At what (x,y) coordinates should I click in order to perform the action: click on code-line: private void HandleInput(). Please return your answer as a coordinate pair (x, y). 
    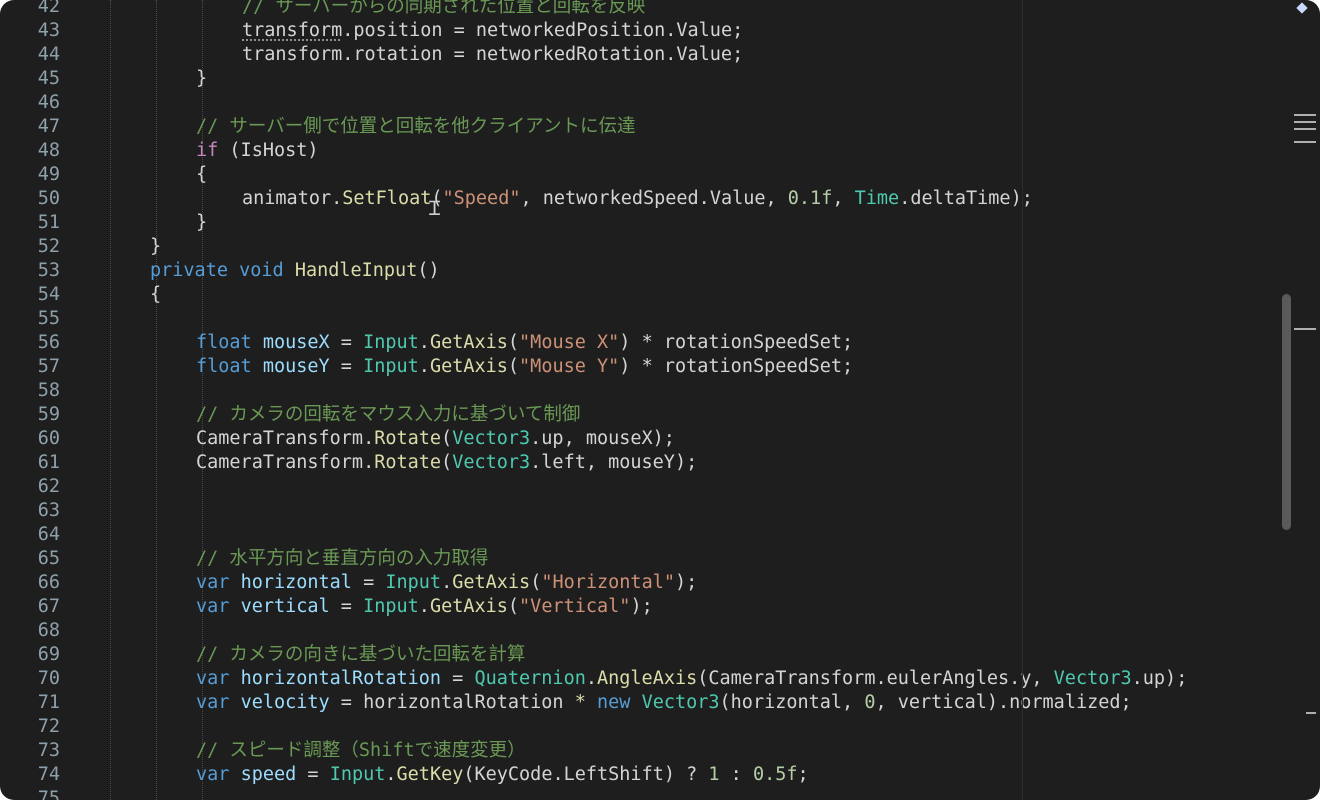
    Looking at the image, I should click on (295, 271).